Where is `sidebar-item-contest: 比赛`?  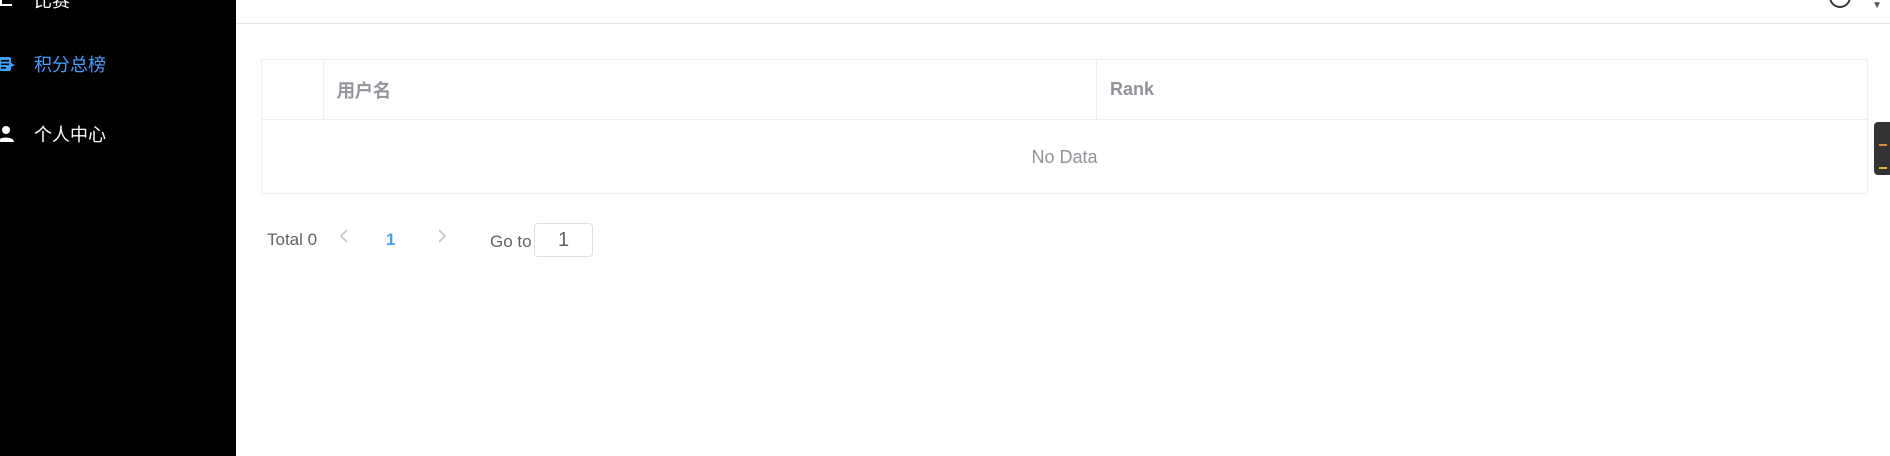
sidebar-item-contest: 比赛 is located at coordinates (118, 10).